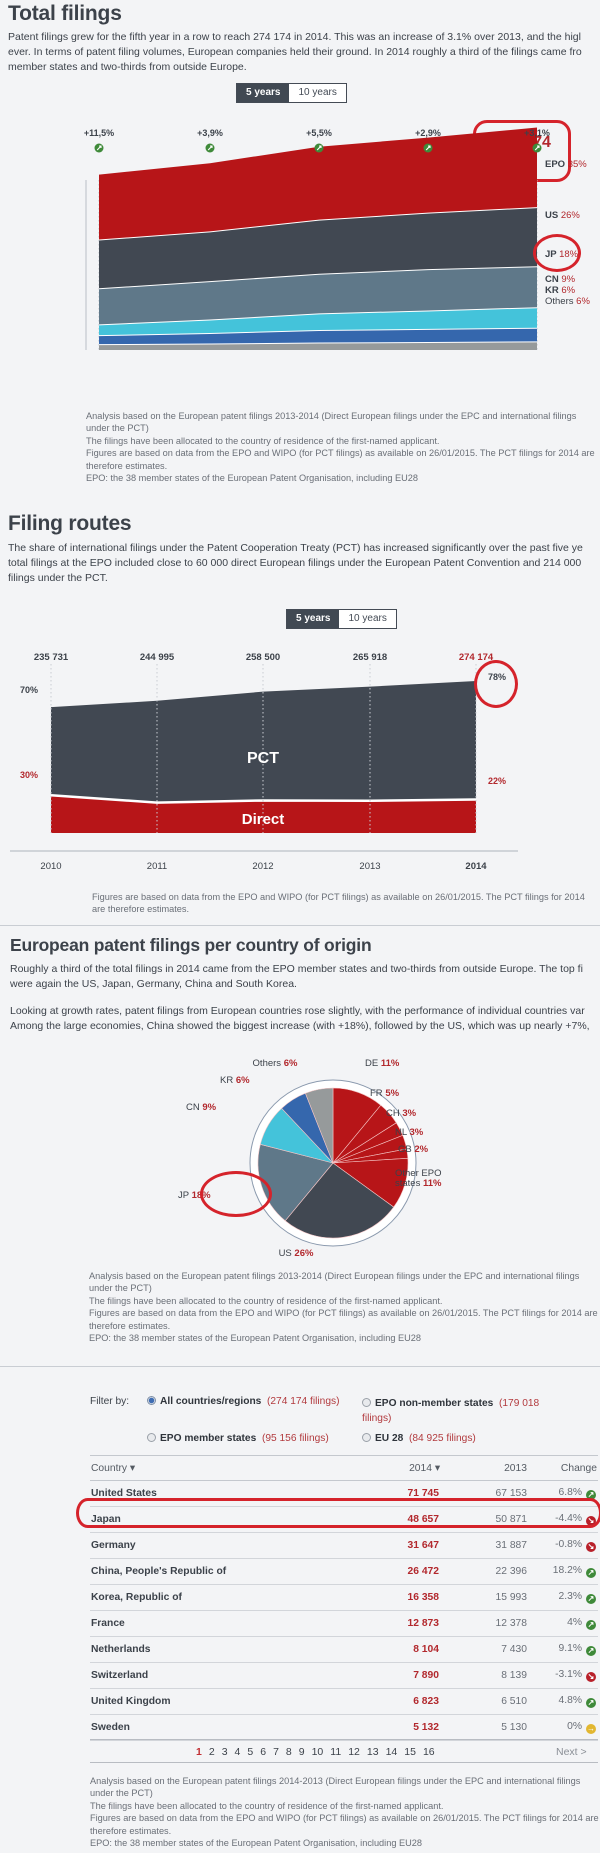  What do you see at coordinates (300, 998) in the screenshot?
I see `intro-spacer` at bounding box center [300, 998].